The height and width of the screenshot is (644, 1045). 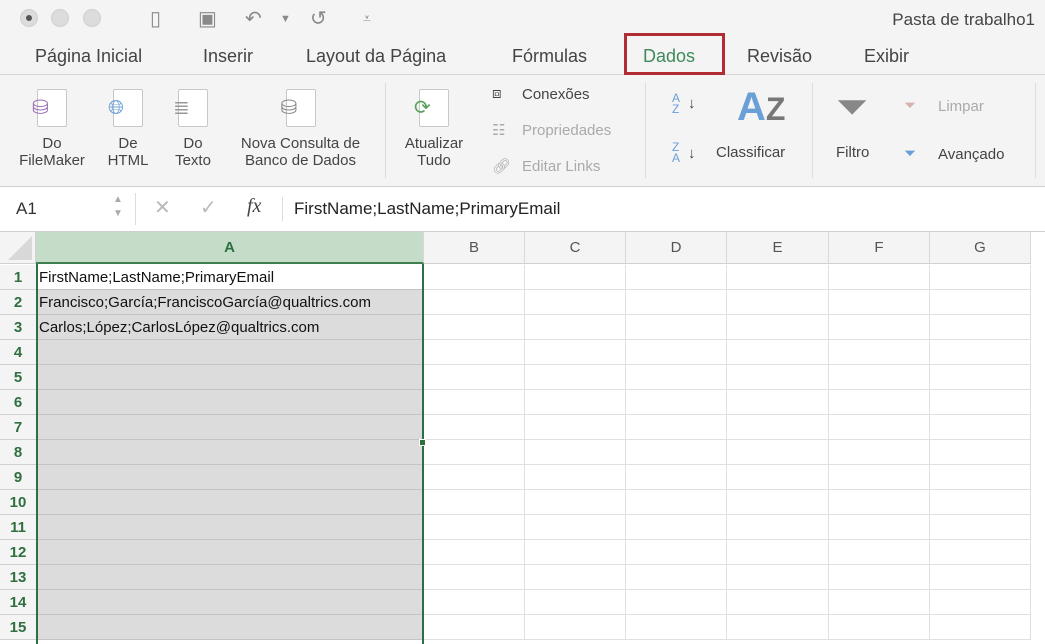 What do you see at coordinates (879, 627) in the screenshot?
I see `cell-F15` at bounding box center [879, 627].